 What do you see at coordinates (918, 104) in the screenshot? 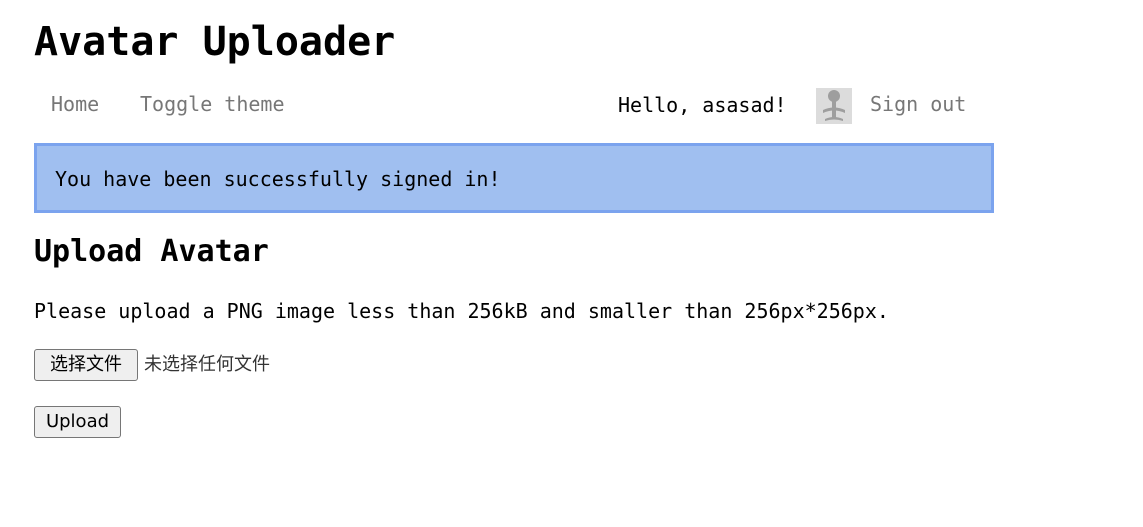
I see `sign-out-link: Sign out` at bounding box center [918, 104].